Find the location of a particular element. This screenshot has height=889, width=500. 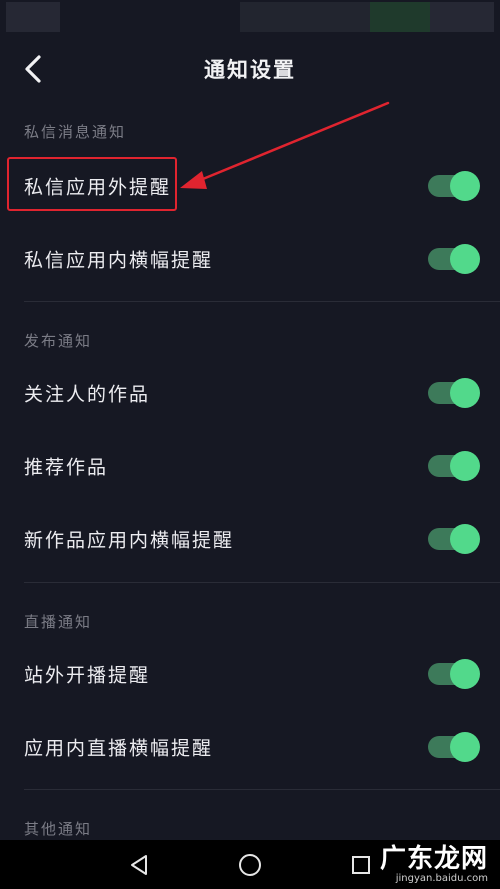

annotation-highlight-box is located at coordinates (92, 184).